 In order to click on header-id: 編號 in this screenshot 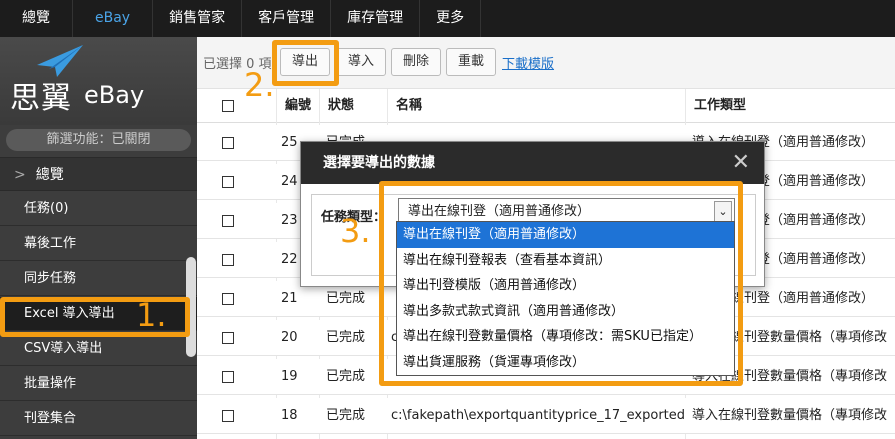, I will do `click(298, 106)`.